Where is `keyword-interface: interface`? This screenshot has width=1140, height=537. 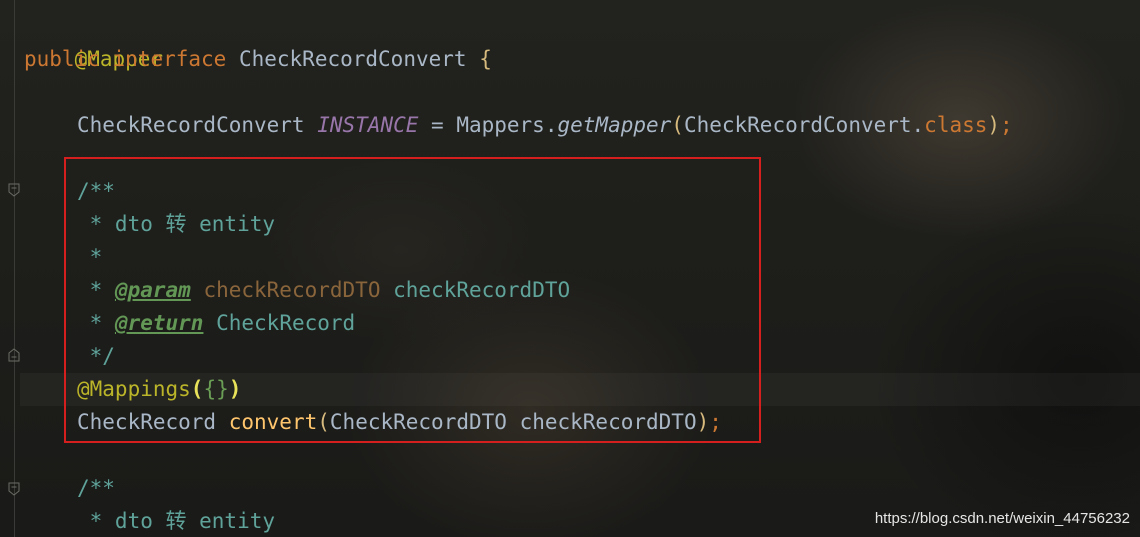
keyword-interface: interface is located at coordinates (169, 59).